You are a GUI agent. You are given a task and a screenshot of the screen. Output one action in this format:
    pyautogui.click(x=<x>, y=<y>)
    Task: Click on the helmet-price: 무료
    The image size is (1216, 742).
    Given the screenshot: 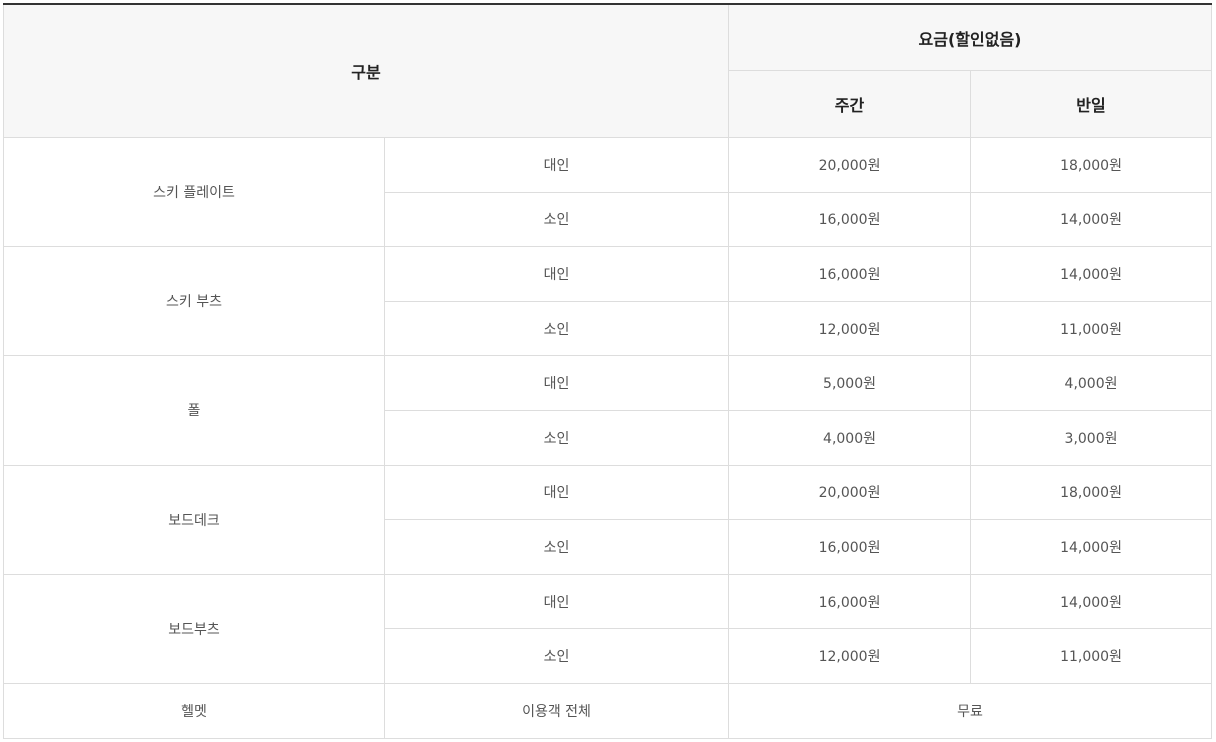 What is the action you would take?
    pyautogui.click(x=970, y=710)
    